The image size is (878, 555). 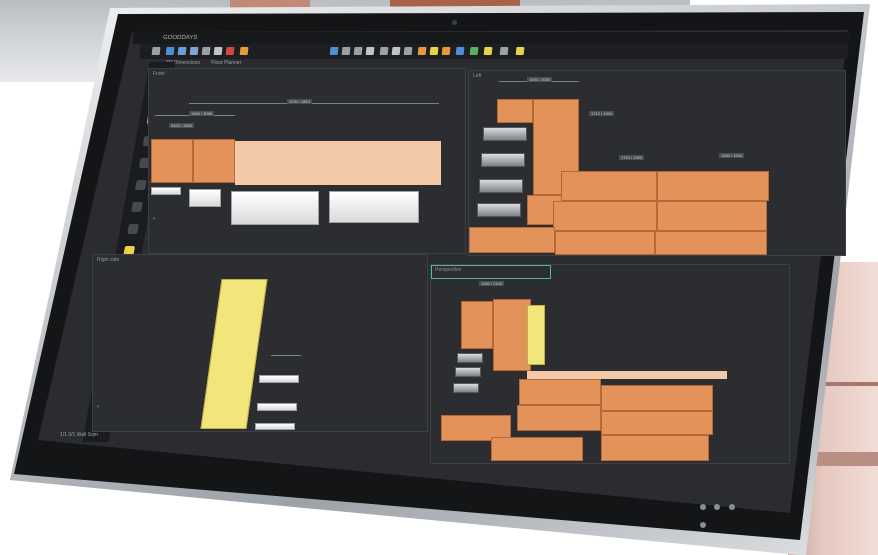 I want to click on main-toolbar, so click(x=494, y=51).